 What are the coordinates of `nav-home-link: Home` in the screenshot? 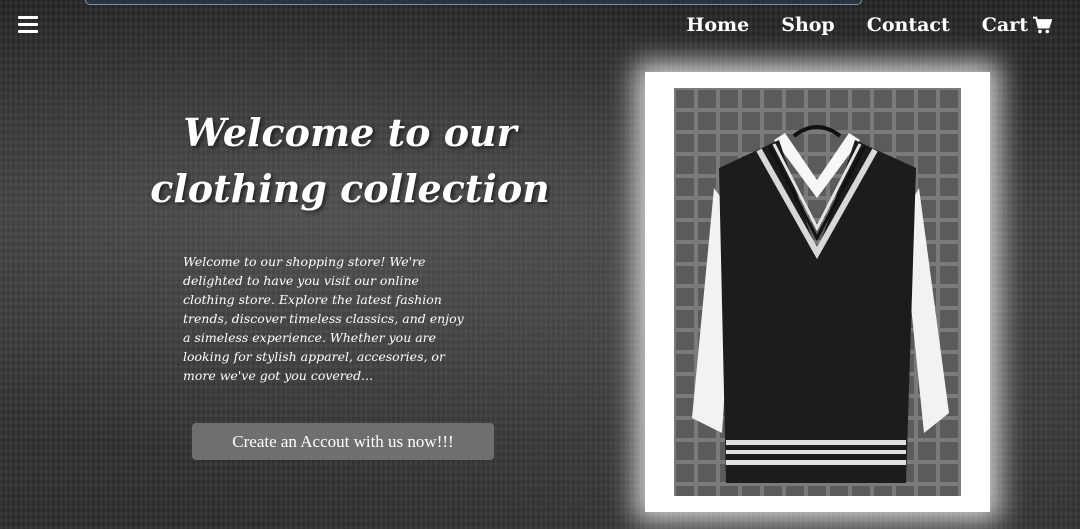 It's located at (717, 25).